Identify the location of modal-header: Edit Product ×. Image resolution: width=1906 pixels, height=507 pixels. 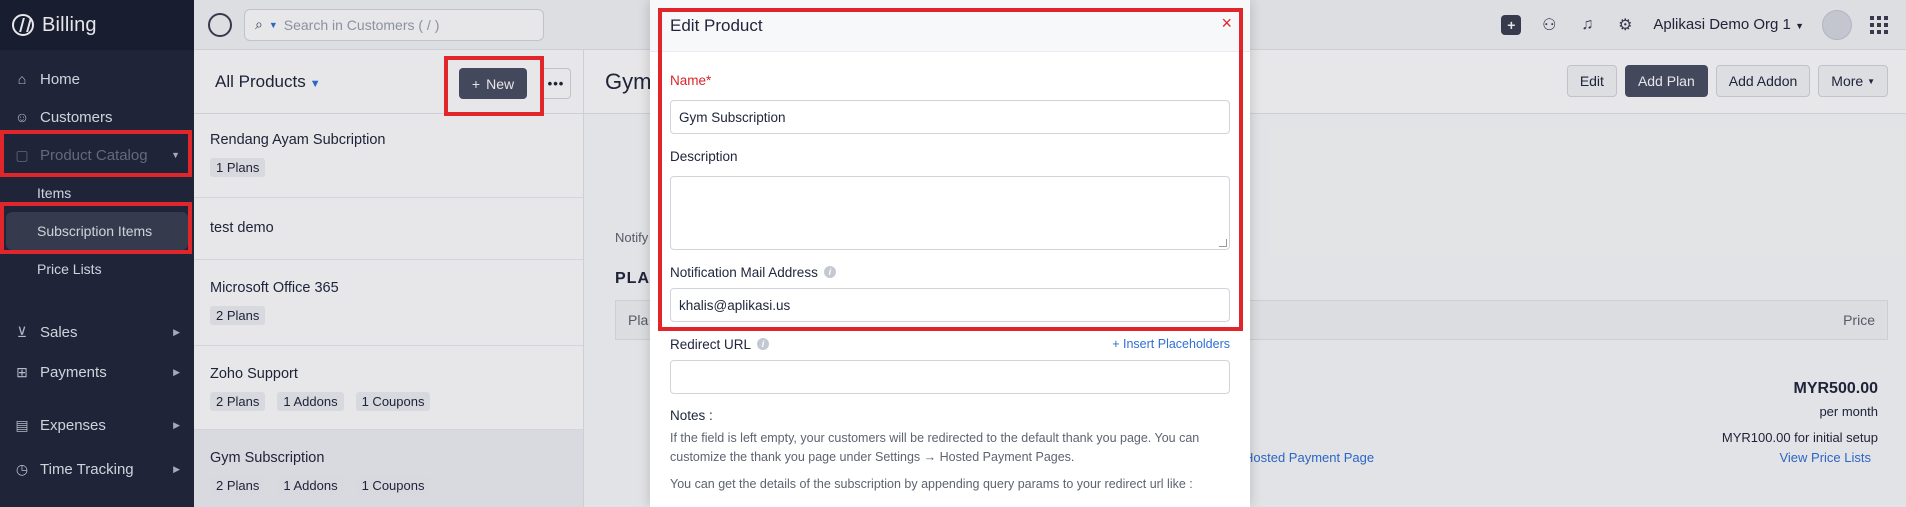
(950, 26).